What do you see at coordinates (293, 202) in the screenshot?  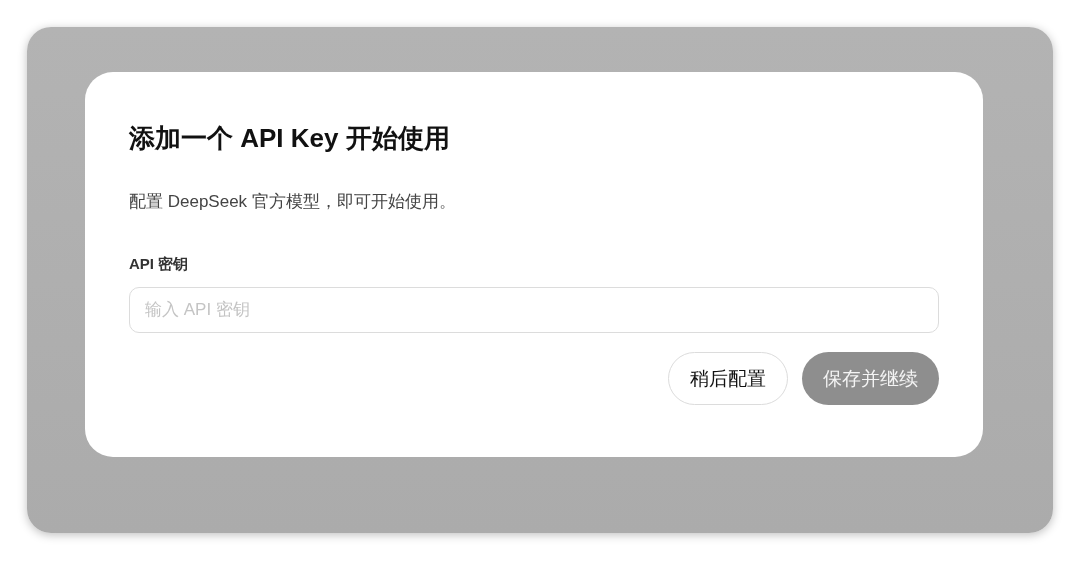 I see `dialog-description: 配置 DeepSeek 官方模型，即可开始使用。` at bounding box center [293, 202].